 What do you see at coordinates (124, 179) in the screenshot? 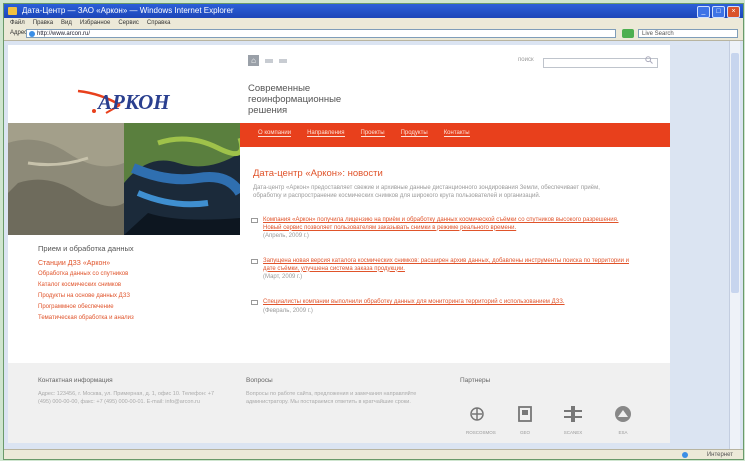
I see `satellite-image` at bounding box center [124, 179].